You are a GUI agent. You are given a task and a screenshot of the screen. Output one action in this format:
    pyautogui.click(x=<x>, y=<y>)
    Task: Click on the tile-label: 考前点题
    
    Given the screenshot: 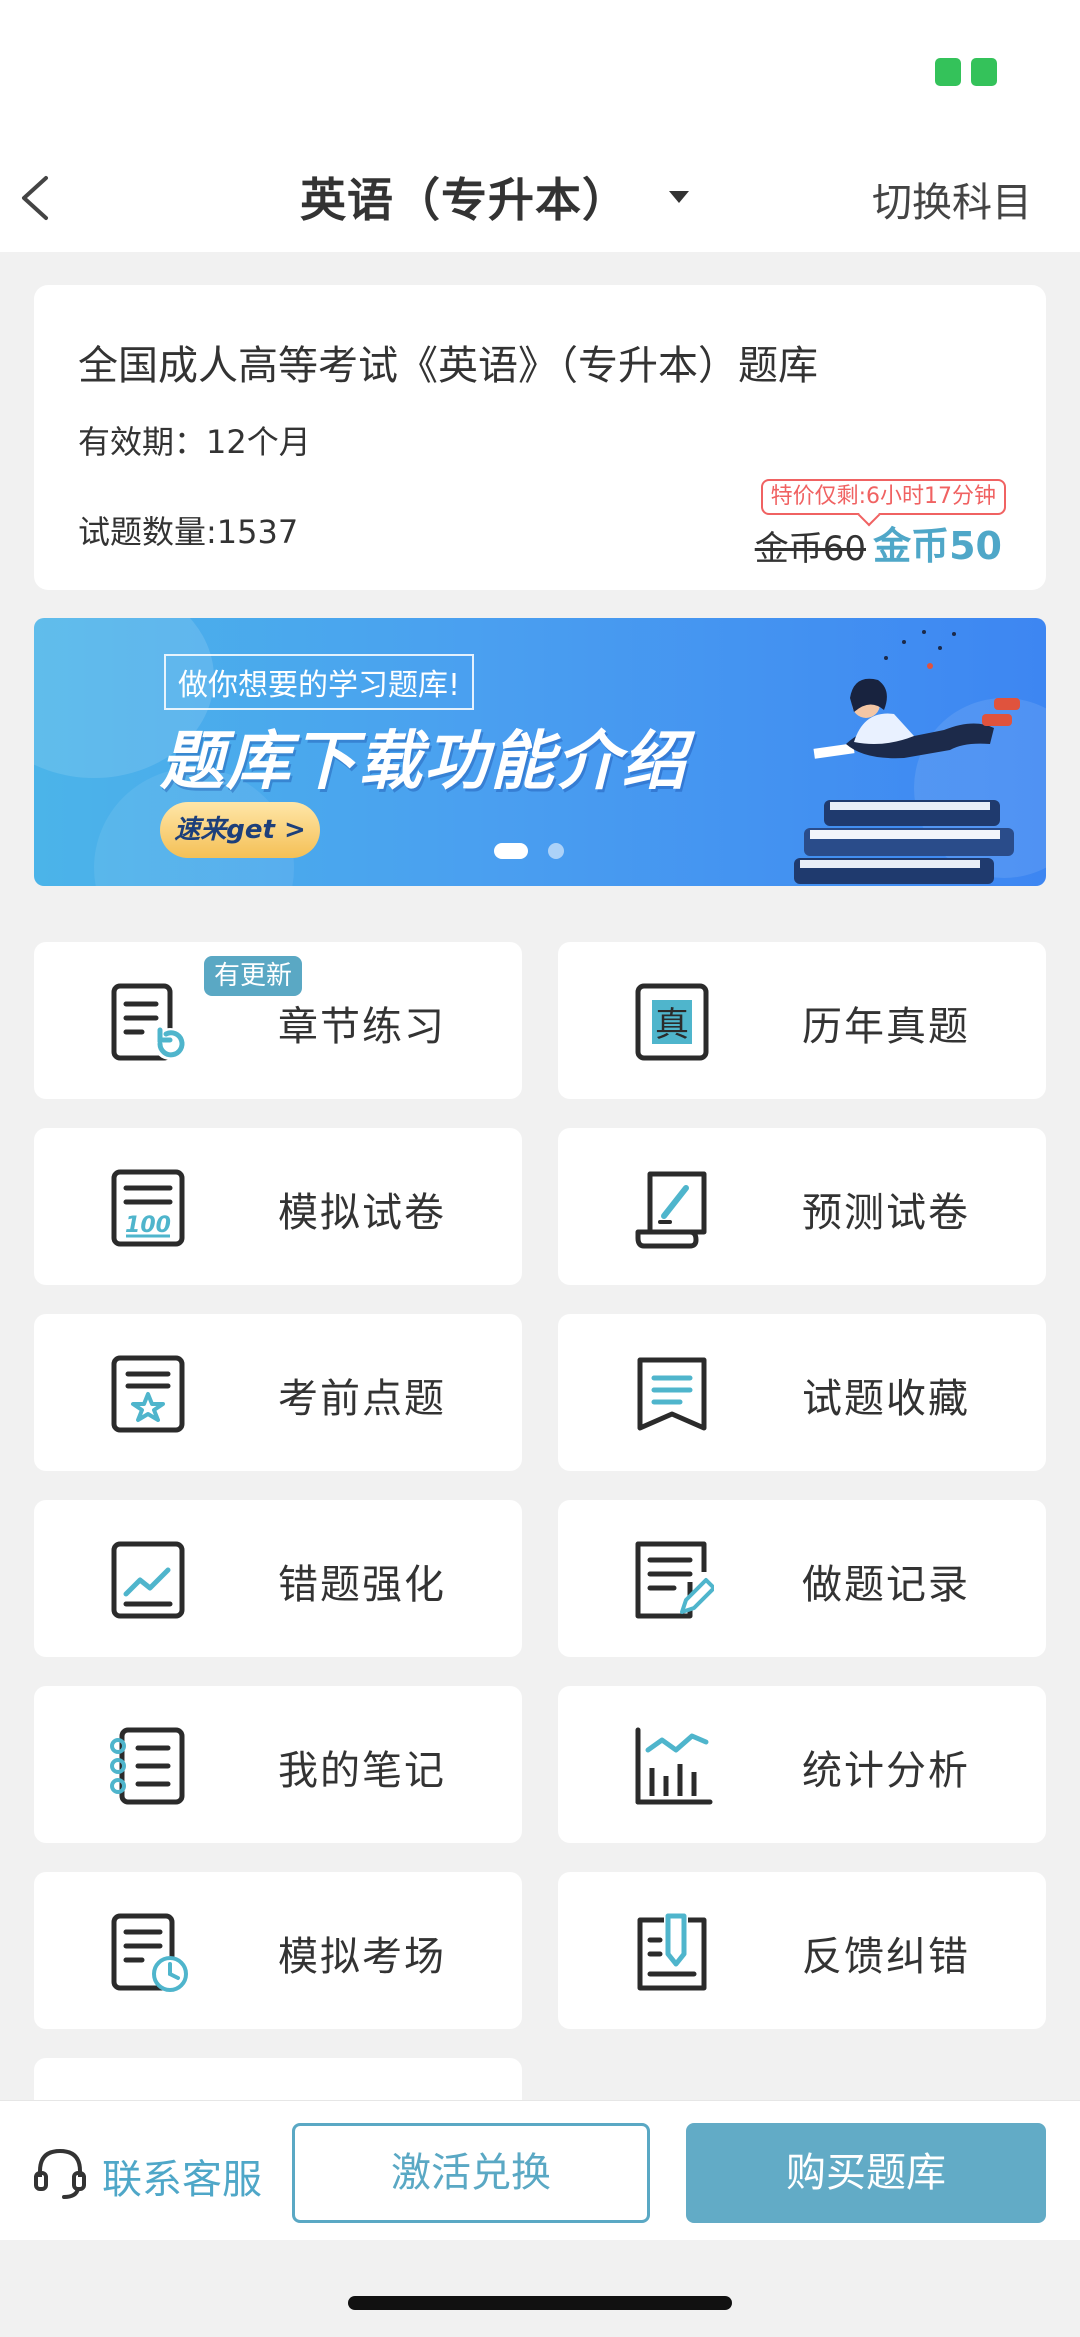 What is the action you would take?
    pyautogui.click(x=362, y=1399)
    